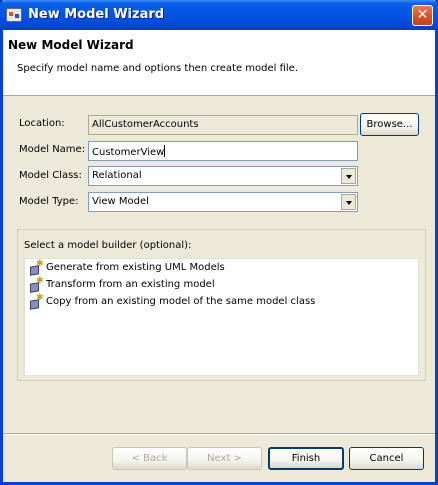 The height and width of the screenshot is (485, 438). I want to click on model-name-value: CustomerView, so click(128, 152).